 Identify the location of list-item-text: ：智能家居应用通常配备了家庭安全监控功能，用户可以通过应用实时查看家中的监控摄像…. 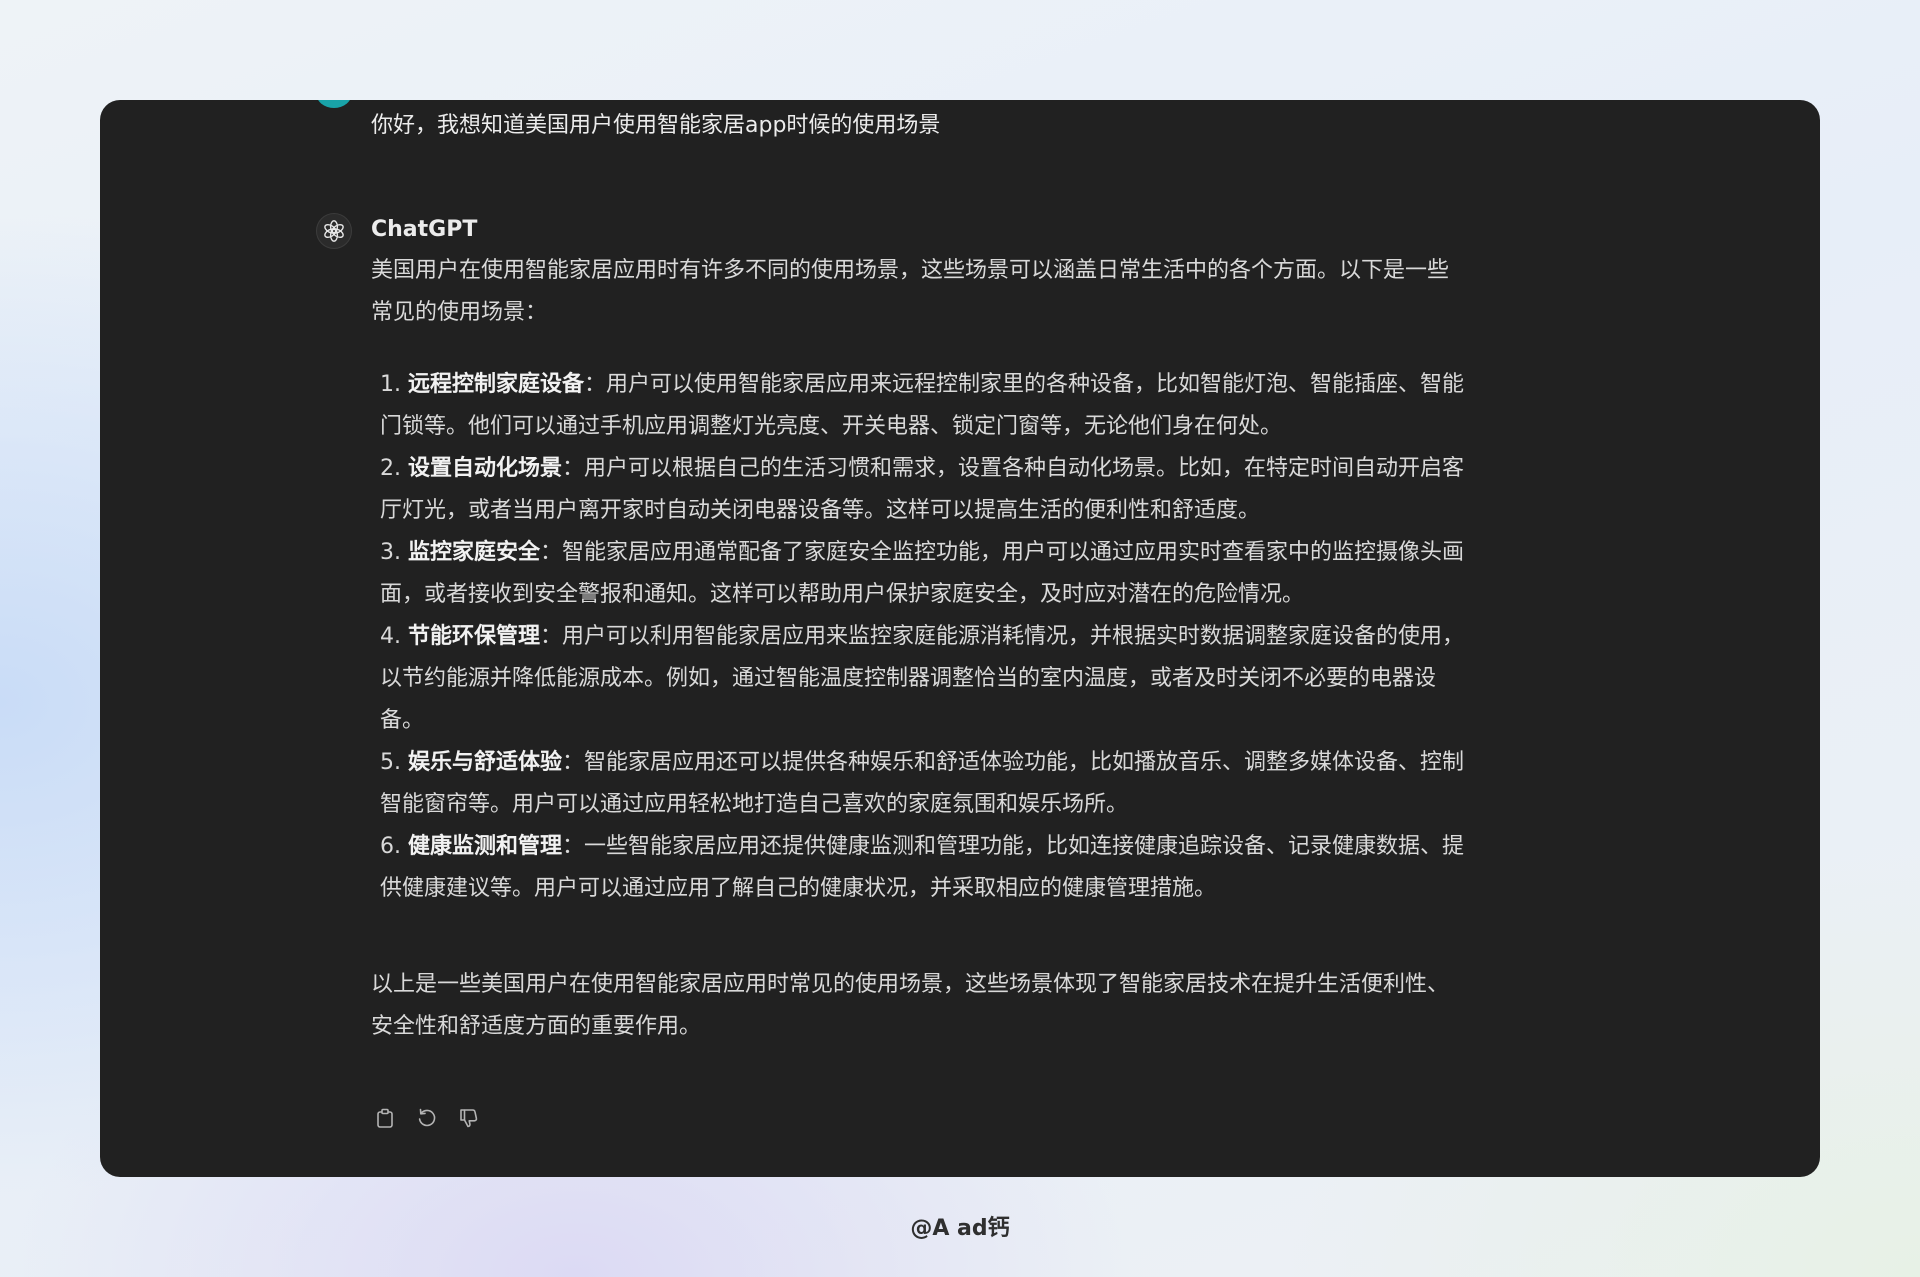
(922, 573).